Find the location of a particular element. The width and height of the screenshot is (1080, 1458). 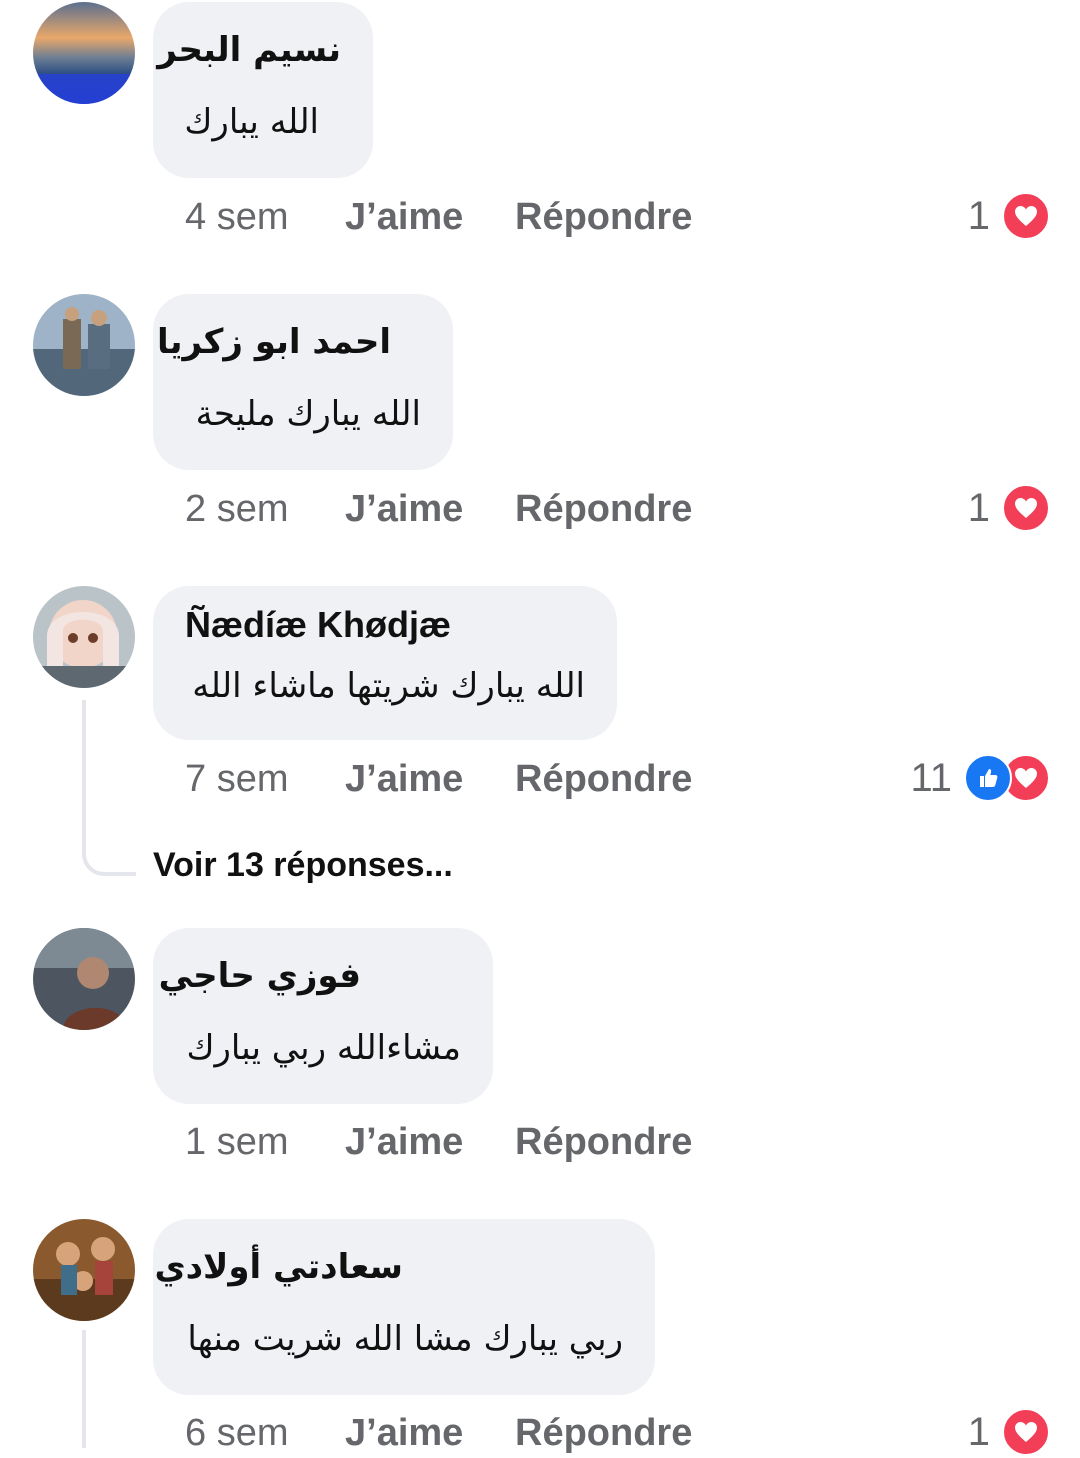

comment-actions: 1 sem J’aime Répondre is located at coordinates (438, 1142).